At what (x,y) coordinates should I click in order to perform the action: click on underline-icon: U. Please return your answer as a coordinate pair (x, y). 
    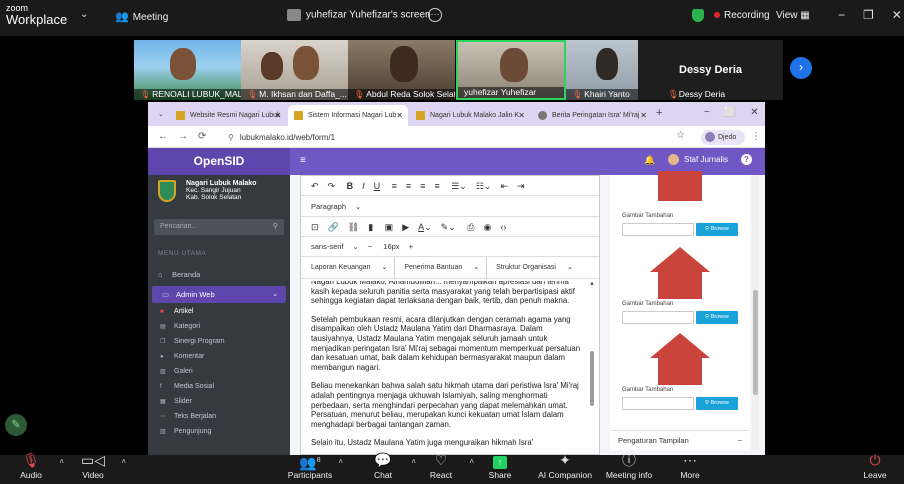
    Looking at the image, I should click on (377, 186).